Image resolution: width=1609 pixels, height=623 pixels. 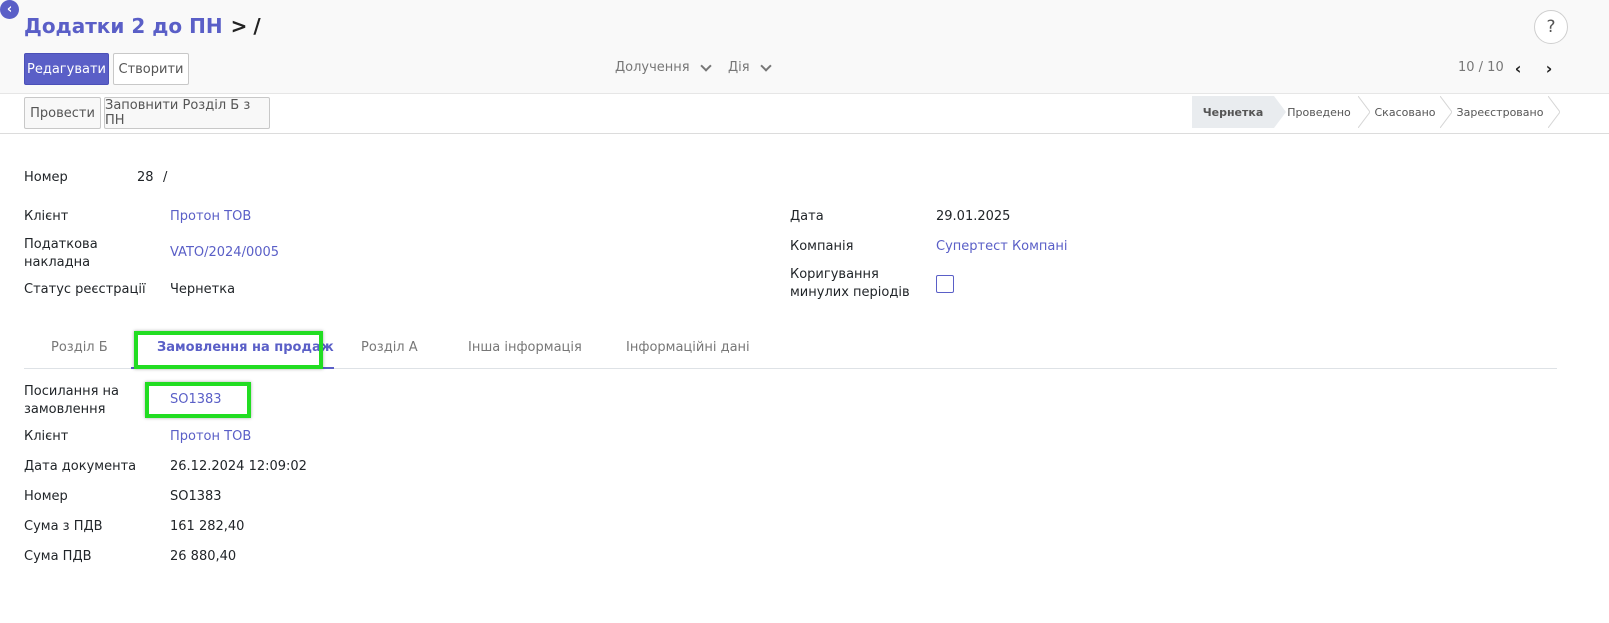 I want to click on breadcrumb: Додатки 2 до ПН > /, so click(x=142, y=26).